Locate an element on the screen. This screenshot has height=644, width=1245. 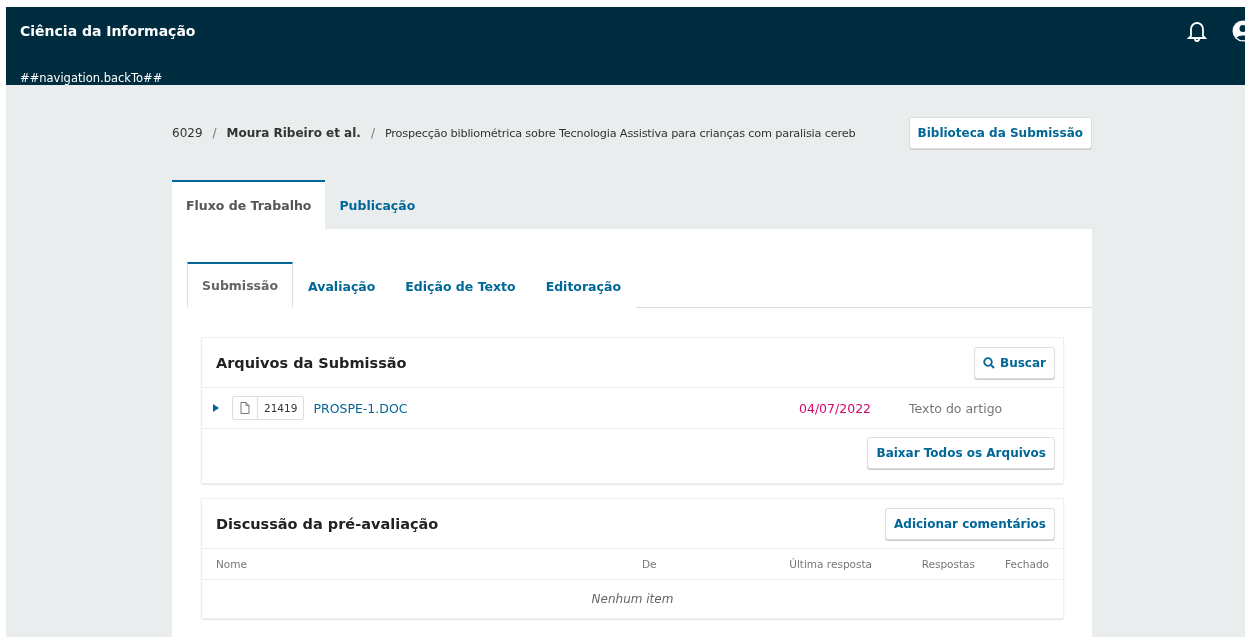
search-button: Buscar is located at coordinates (1014, 363).